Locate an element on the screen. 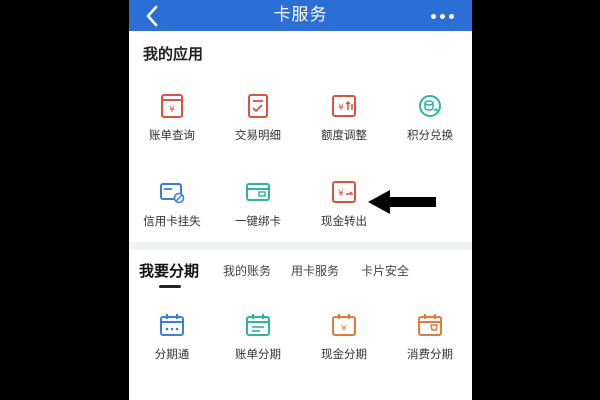  nav-bar: 卡服务 is located at coordinates (300, 15).